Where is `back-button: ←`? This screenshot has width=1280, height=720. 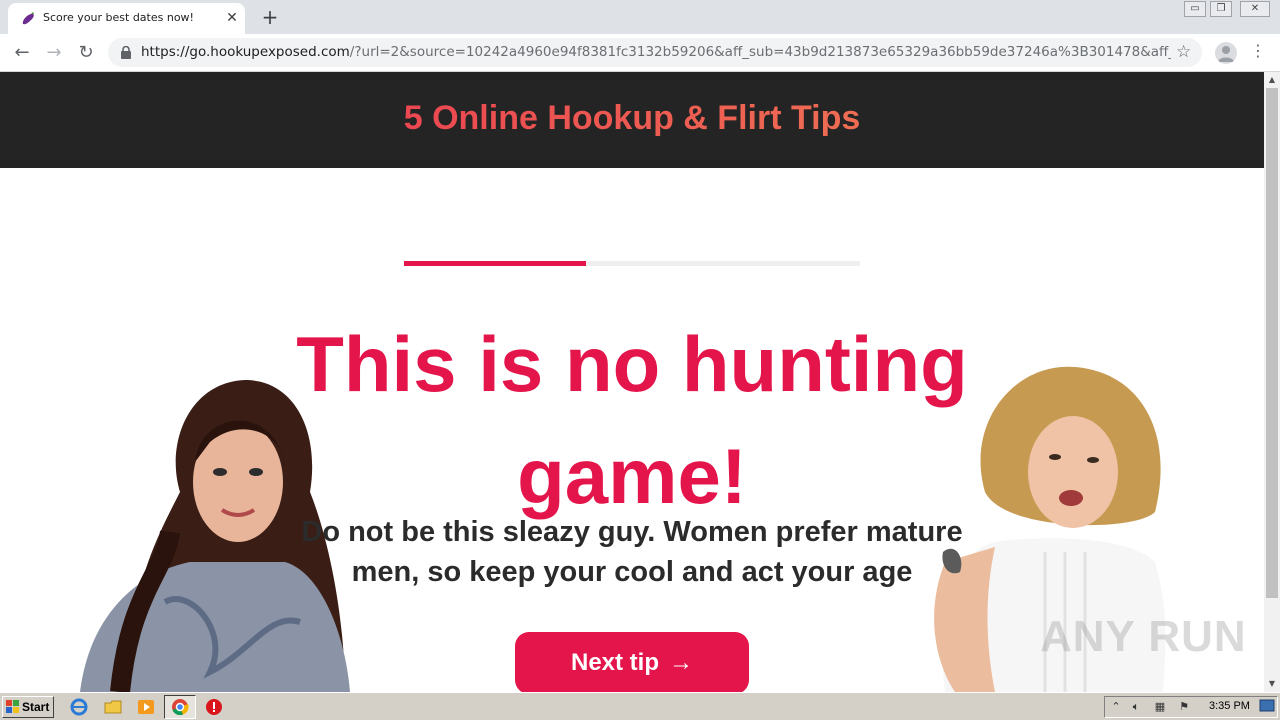
back-button: ← is located at coordinates (22, 53).